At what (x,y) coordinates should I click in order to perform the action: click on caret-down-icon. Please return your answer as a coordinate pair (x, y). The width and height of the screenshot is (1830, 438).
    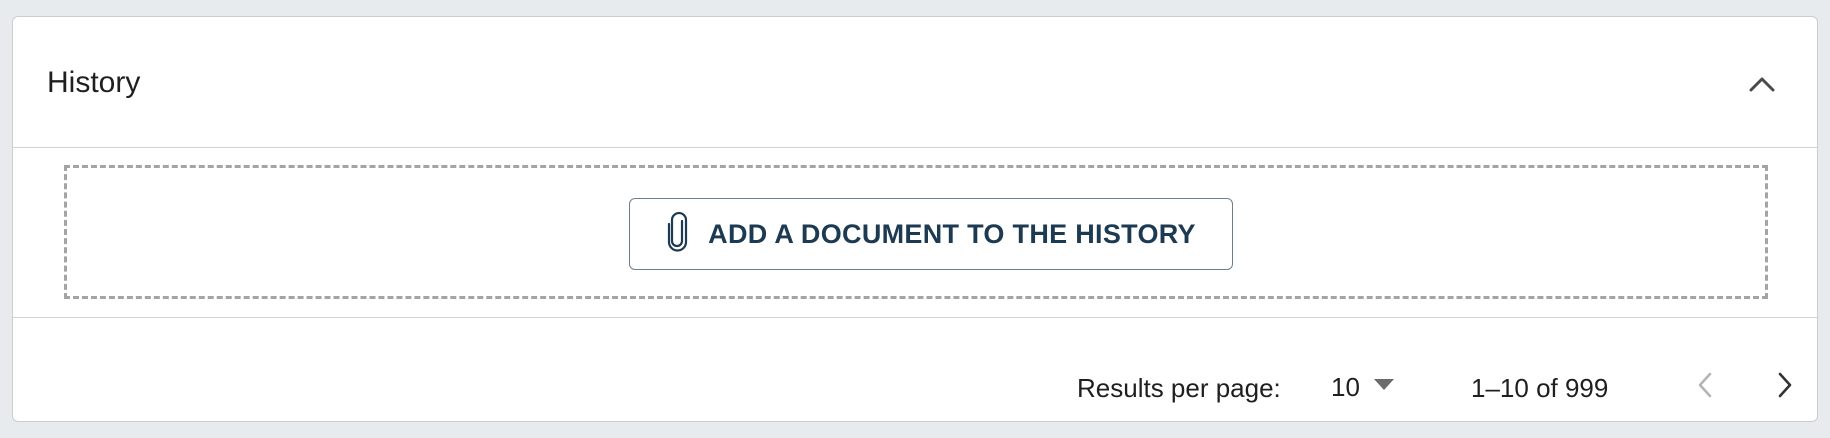
    Looking at the image, I should click on (1383, 387).